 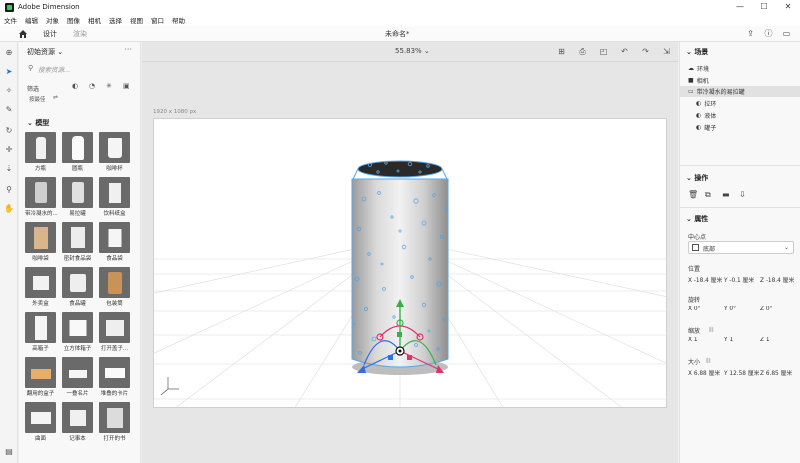 I want to click on size-x-field: X 6.88 厘米, so click(x=706, y=372).